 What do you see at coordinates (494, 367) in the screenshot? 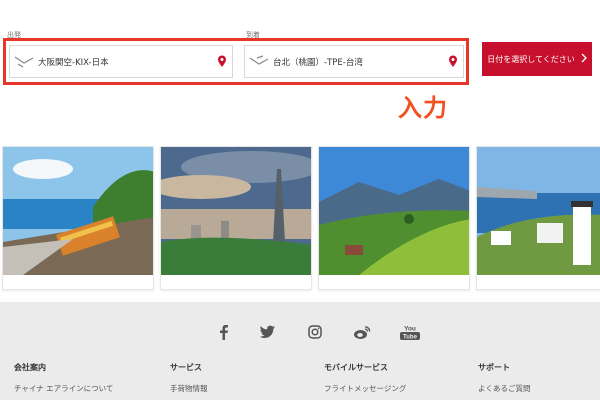
I see `footer-column-title: サポート` at bounding box center [494, 367].